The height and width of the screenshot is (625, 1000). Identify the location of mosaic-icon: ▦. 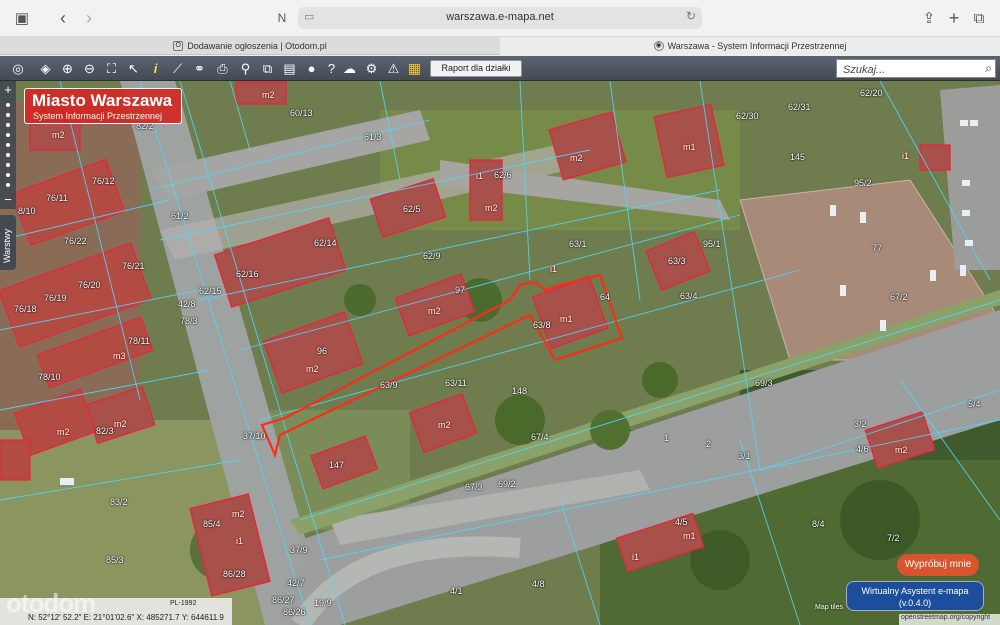
(414, 68).